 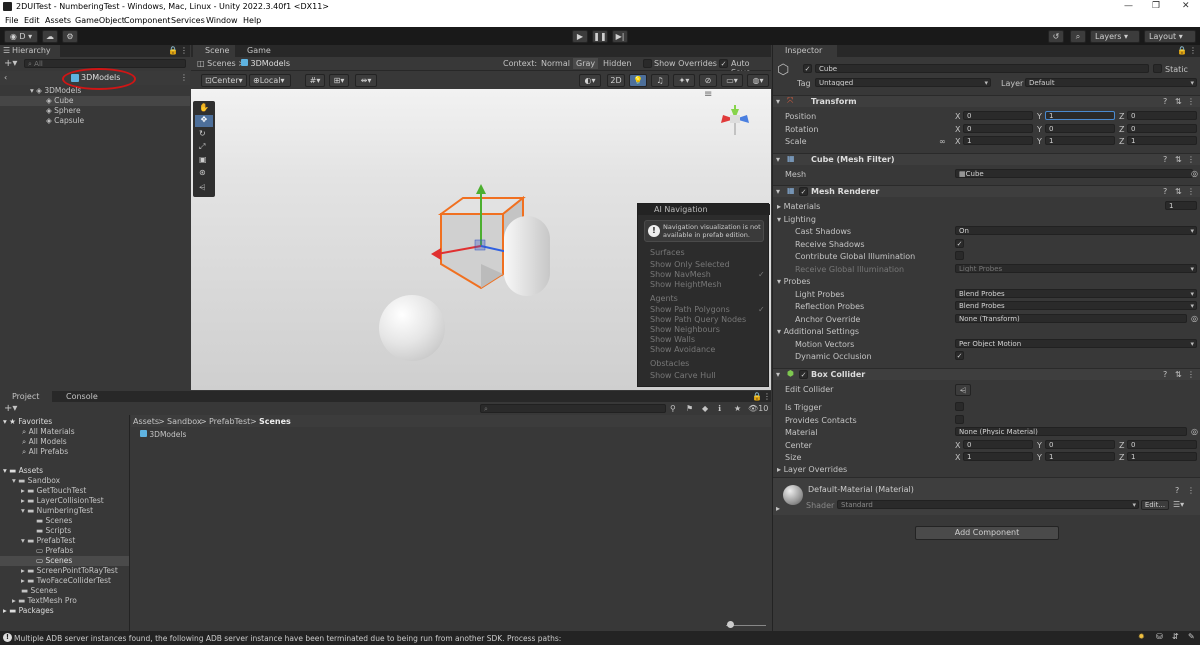 What do you see at coordinates (723, 63) in the screenshot?
I see `auto-save-checkbox: ✓` at bounding box center [723, 63].